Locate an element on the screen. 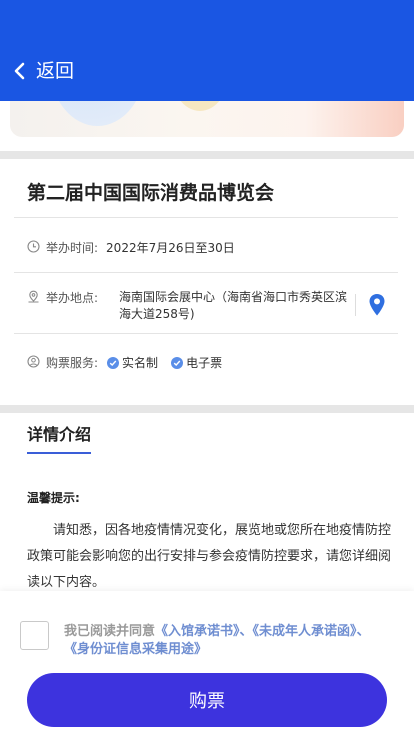 The width and height of the screenshot is (414, 736). id-info-usage-link: 《身份证信息采集用途》 is located at coordinates (135, 649).